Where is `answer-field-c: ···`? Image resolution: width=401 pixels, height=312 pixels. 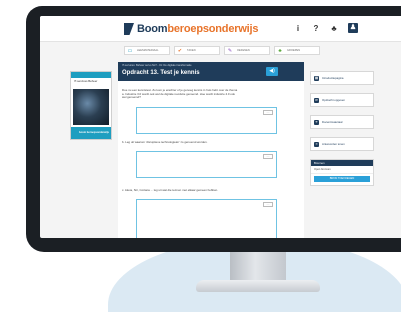
answer-field-c: ··· is located at coordinates (206, 218).